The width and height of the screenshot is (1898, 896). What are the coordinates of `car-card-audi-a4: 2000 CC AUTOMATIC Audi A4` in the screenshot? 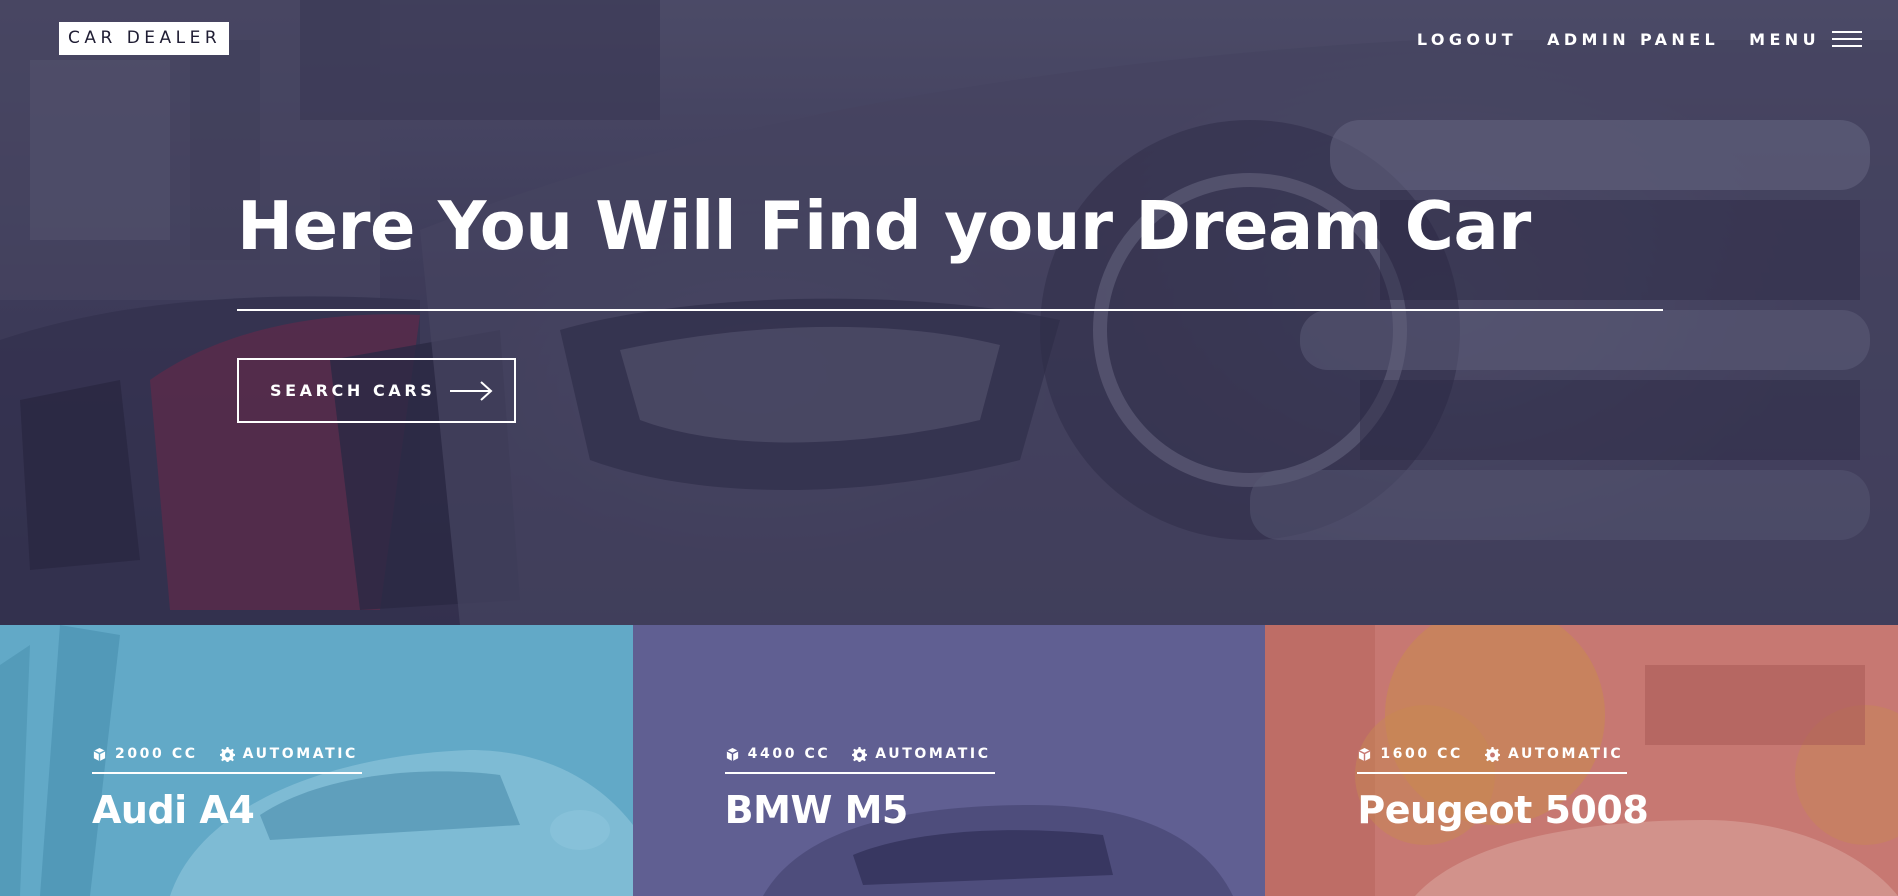 It's located at (316, 760).